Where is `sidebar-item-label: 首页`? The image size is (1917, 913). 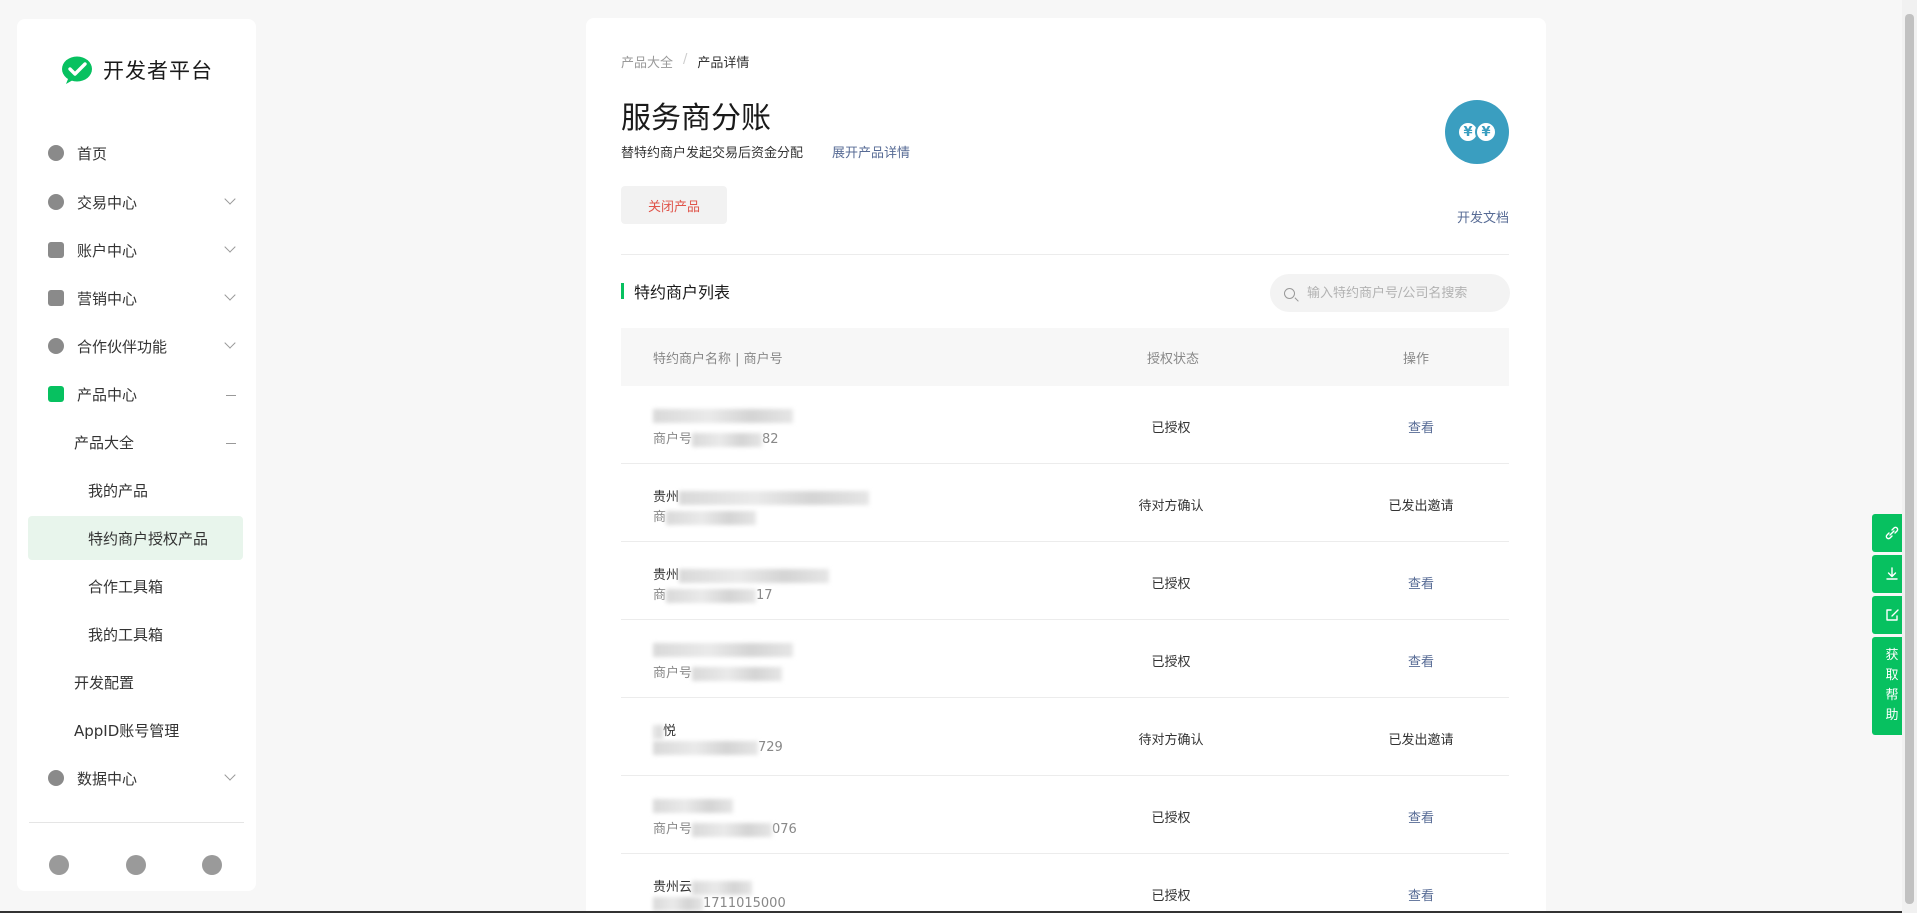 sidebar-item-label: 首页 is located at coordinates (92, 153).